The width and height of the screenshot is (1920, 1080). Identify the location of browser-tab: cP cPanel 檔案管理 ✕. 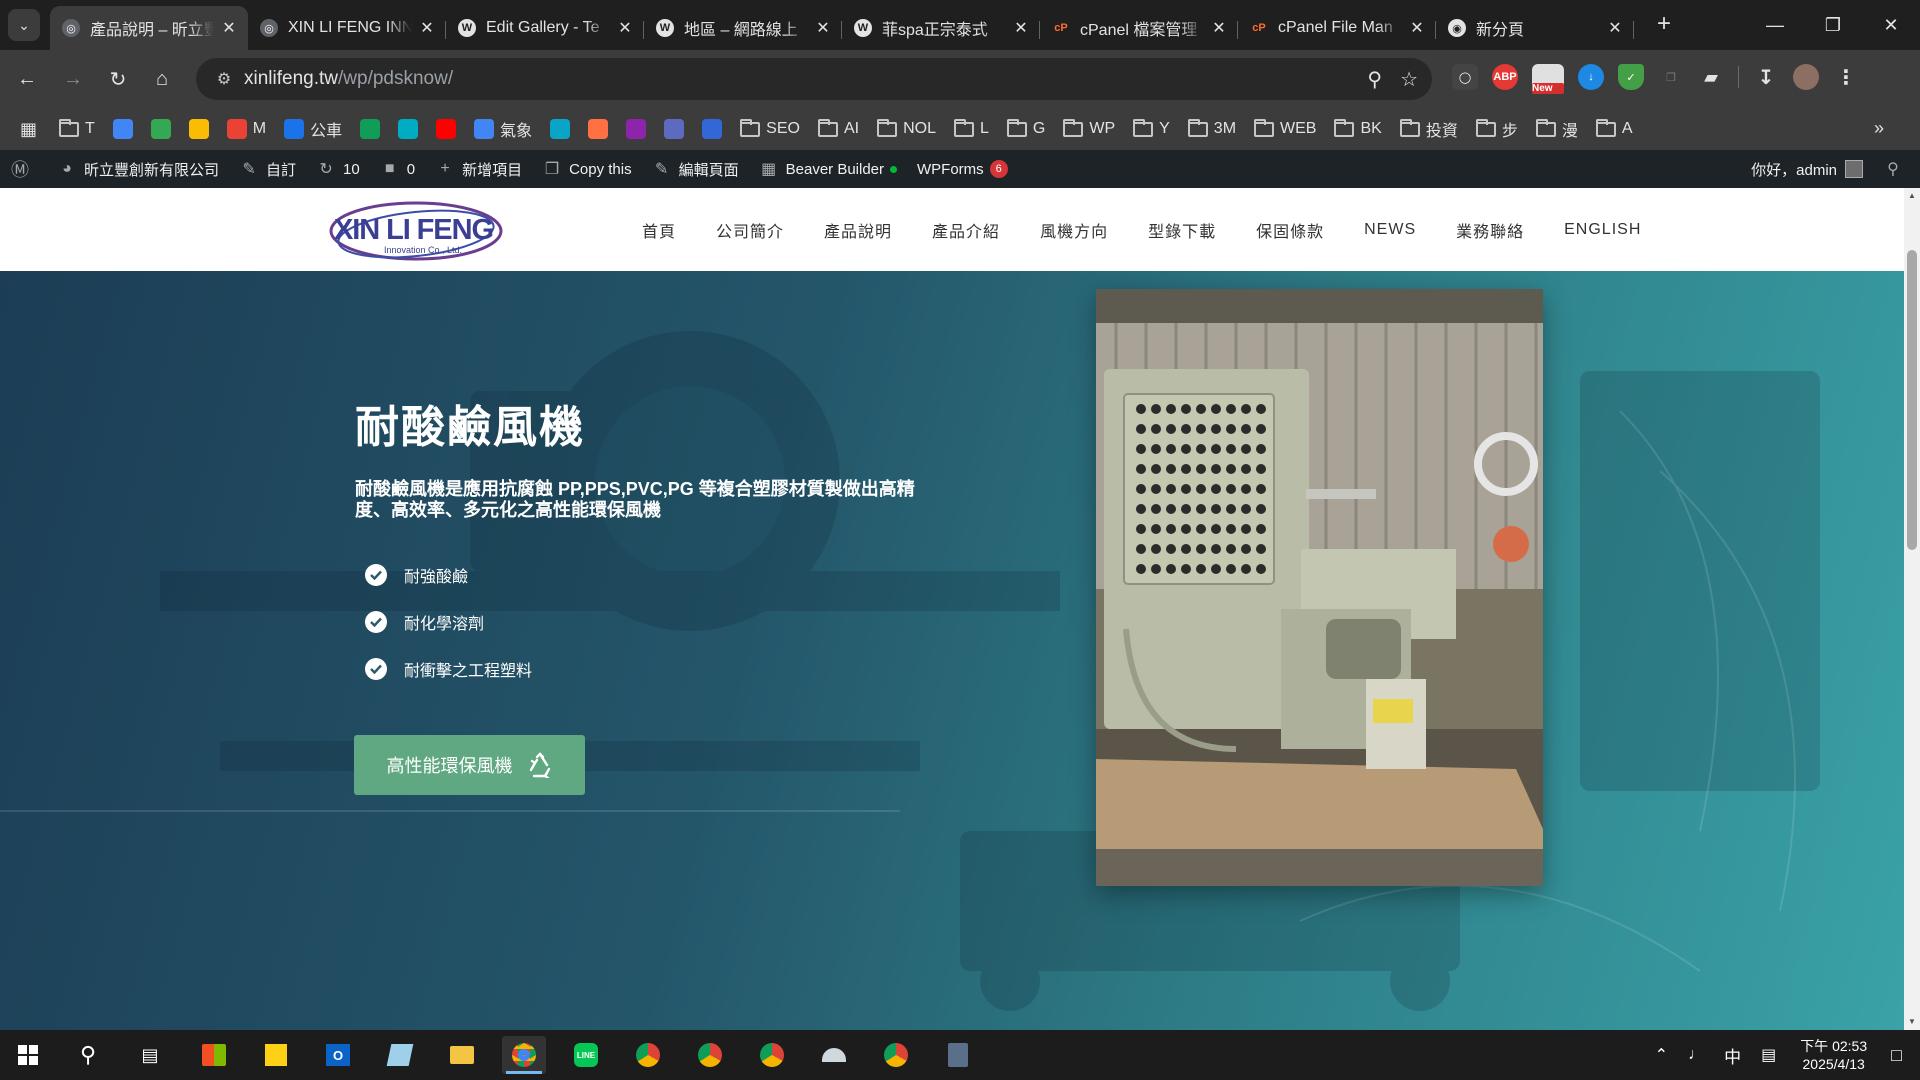
(1139, 28).